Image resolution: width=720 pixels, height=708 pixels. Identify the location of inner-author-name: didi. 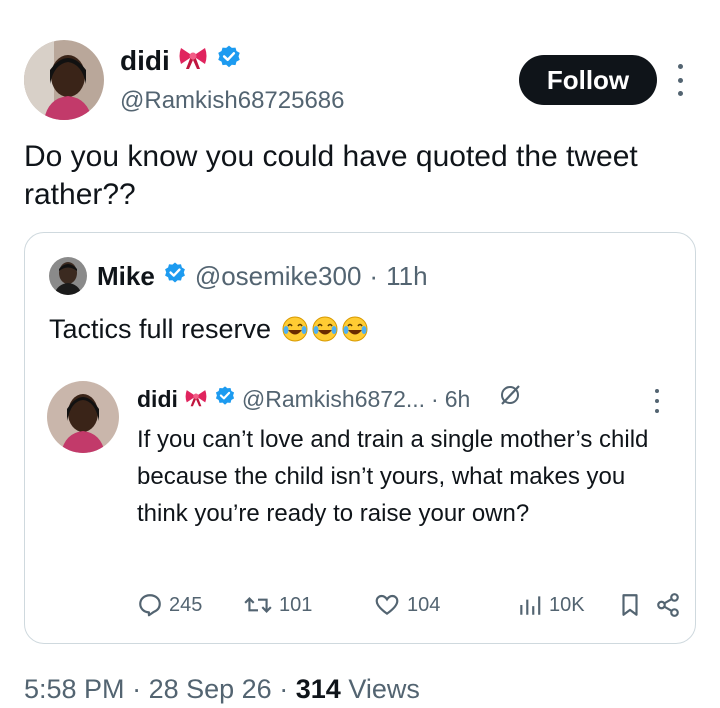
(157, 399).